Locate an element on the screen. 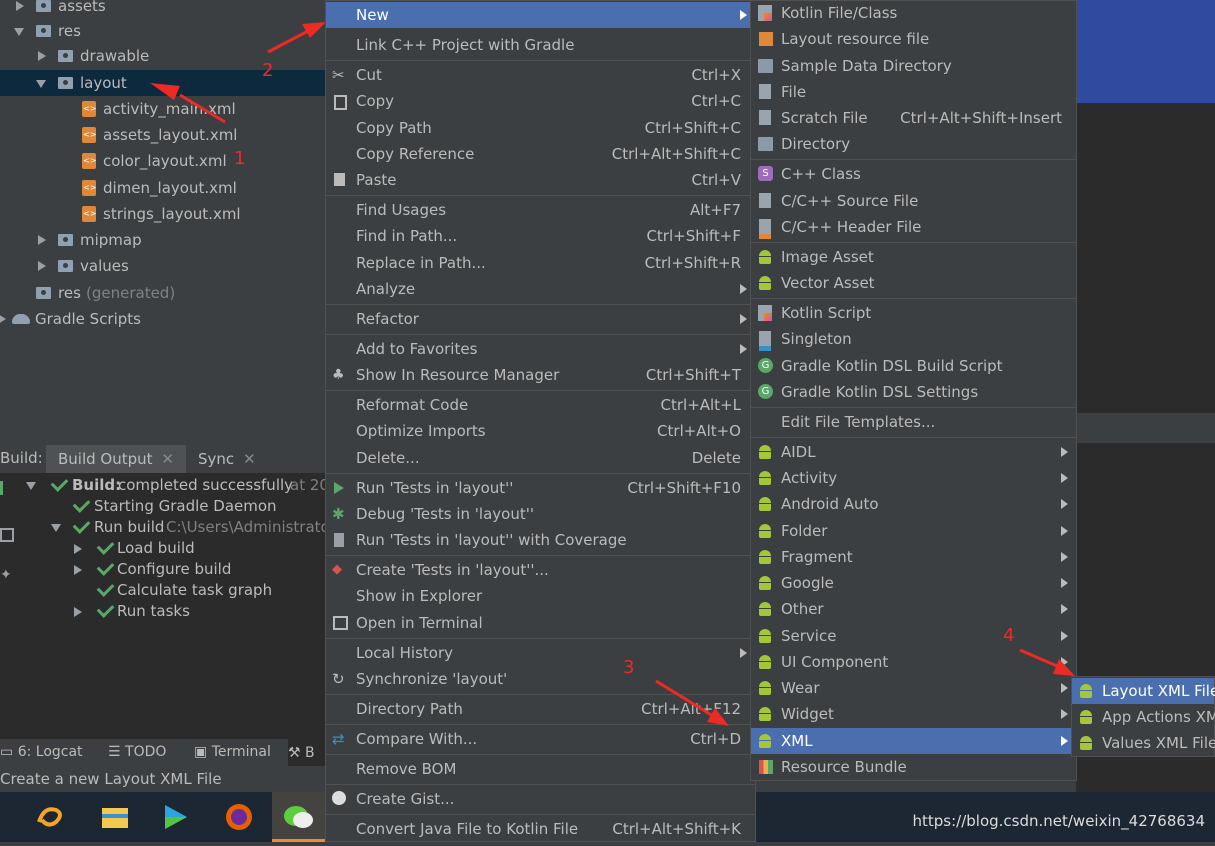 This screenshot has width=1215, height=846. firefox-icon is located at coordinates (239, 817).